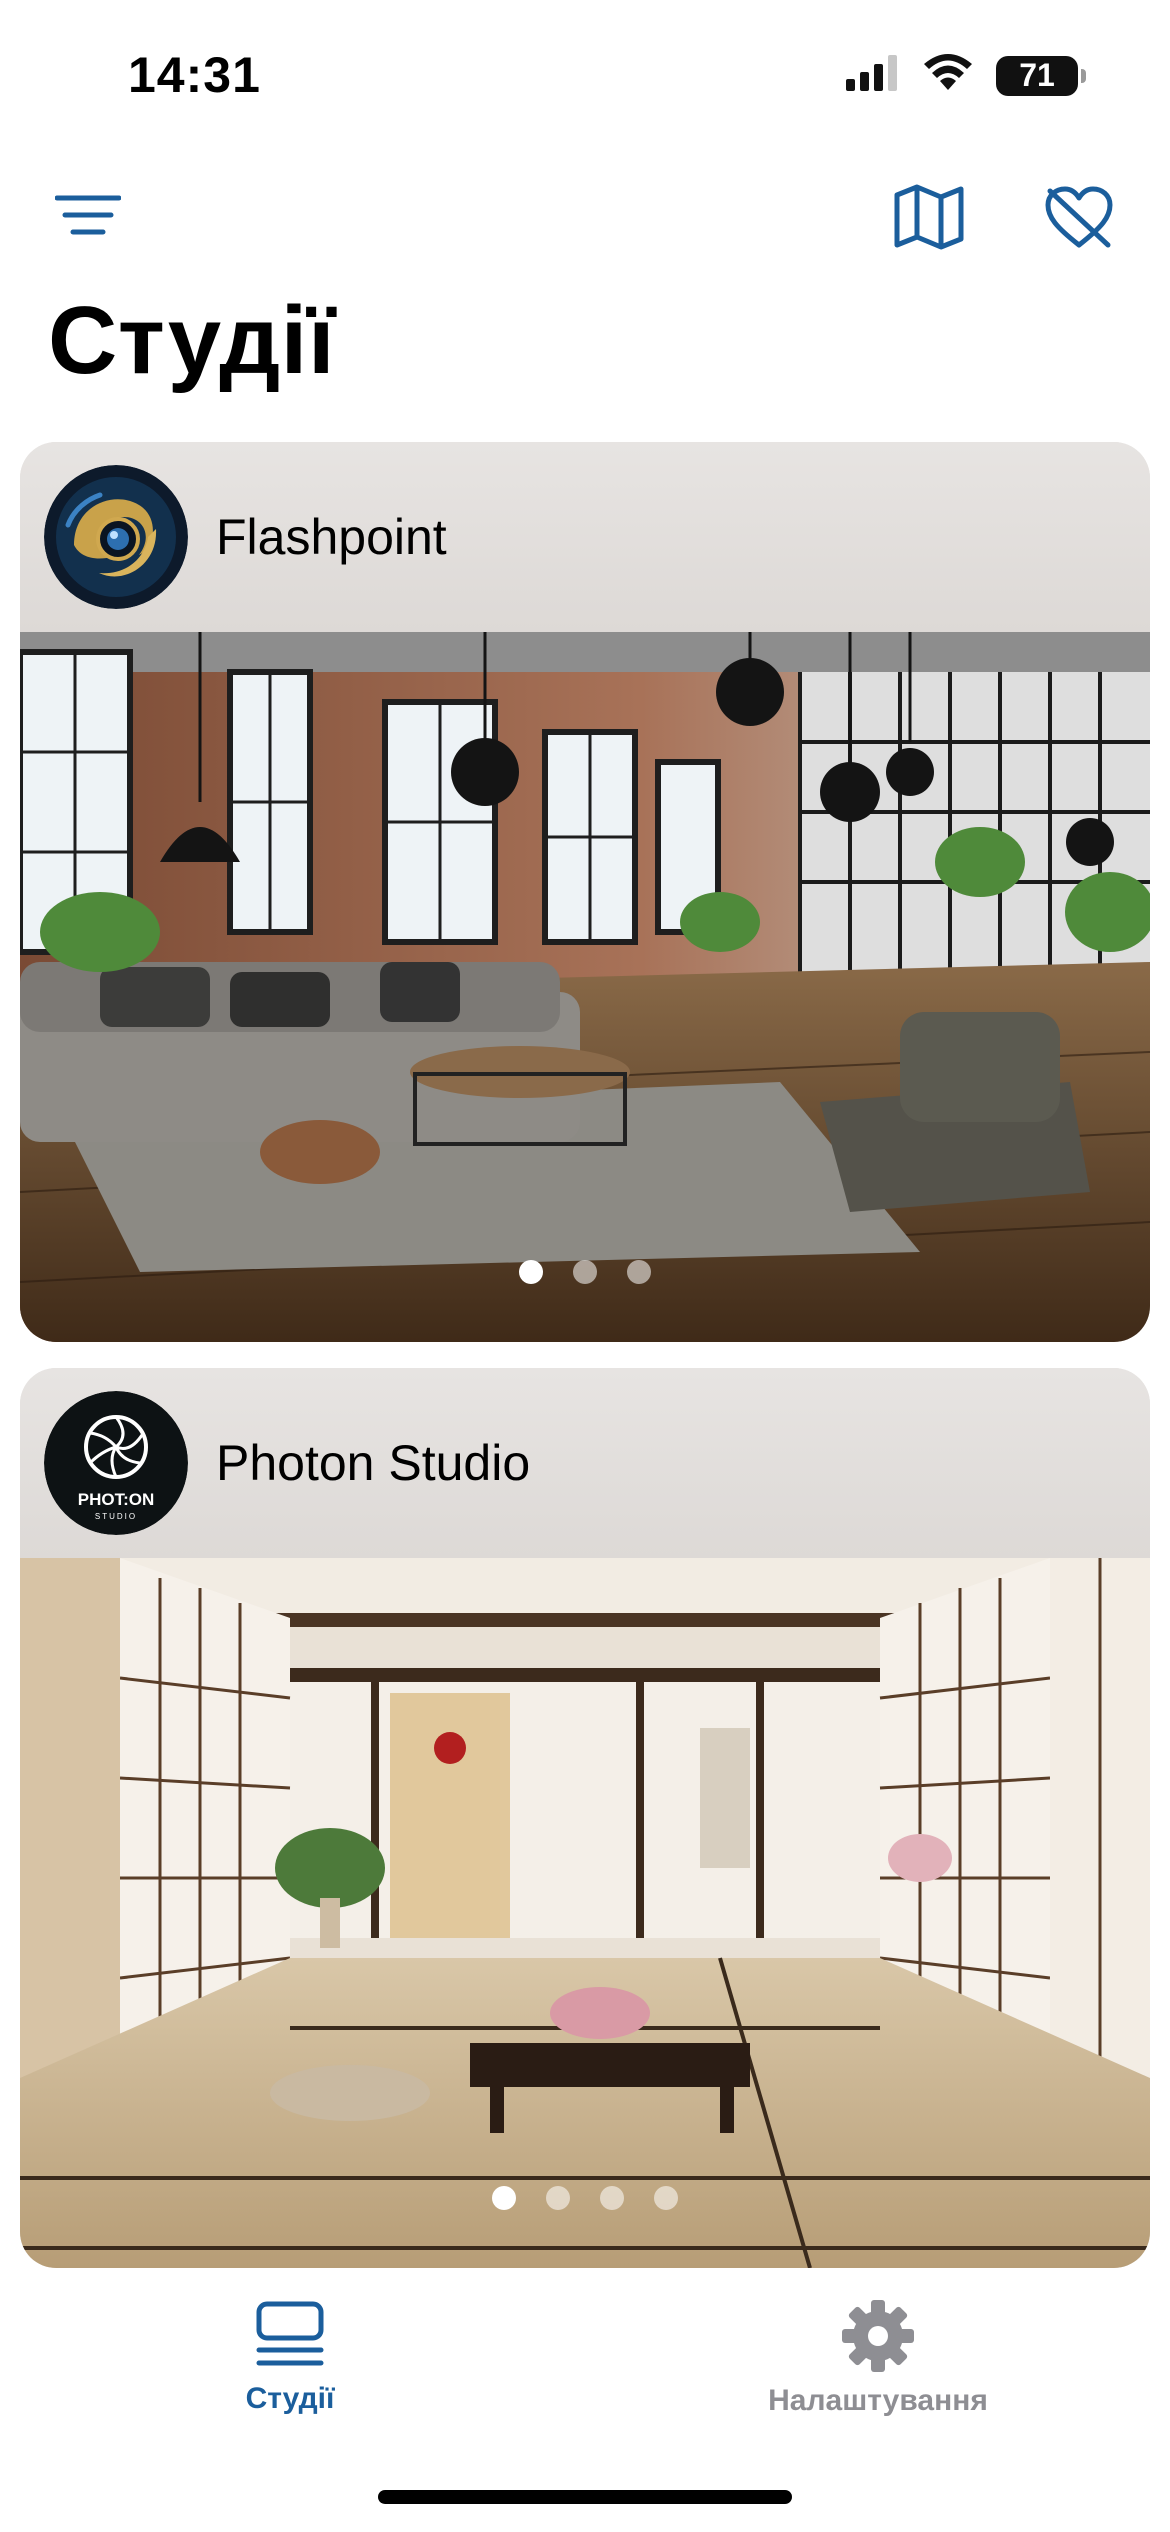 Image resolution: width=1170 pixels, height=2532 pixels. I want to click on map-button, so click(929, 217).